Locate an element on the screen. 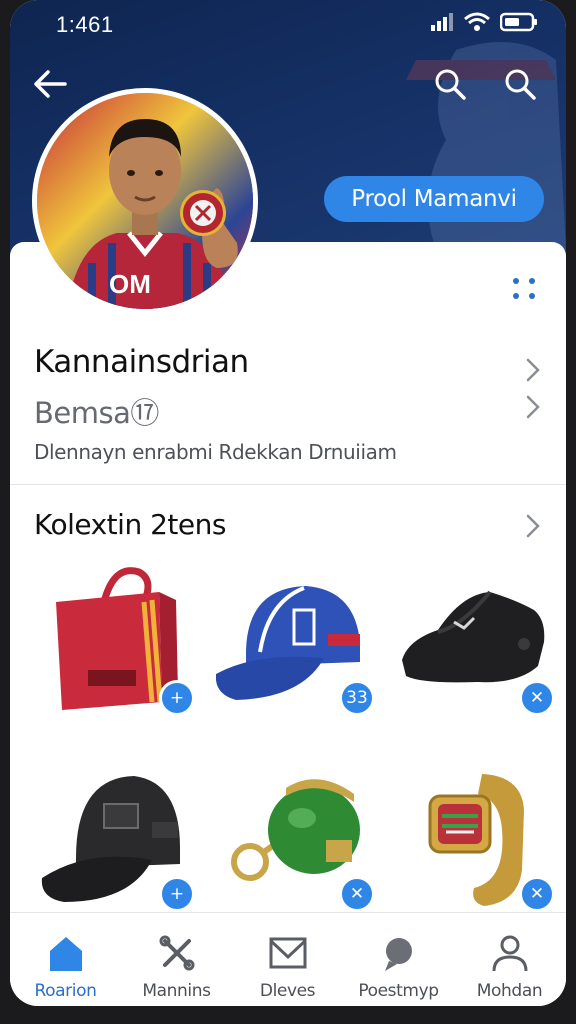  nav-item-dleves: Dleves is located at coordinates (287, 959).